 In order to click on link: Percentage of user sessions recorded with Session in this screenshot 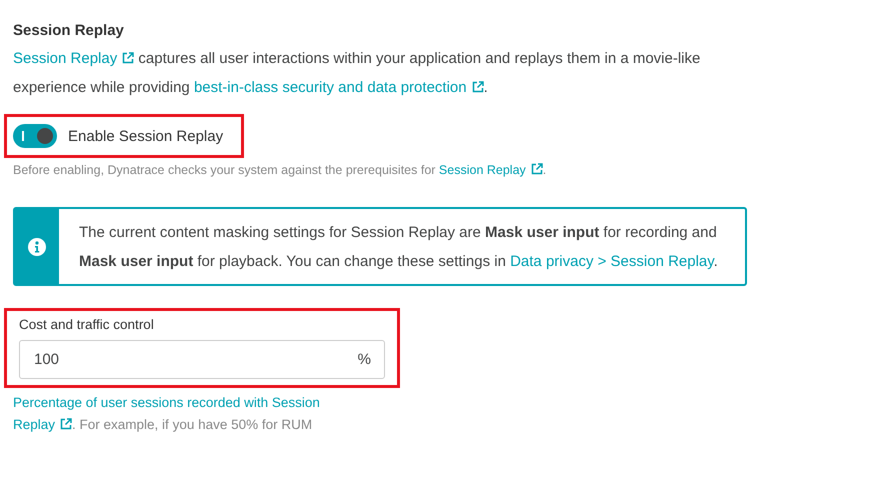, I will do `click(166, 402)`.